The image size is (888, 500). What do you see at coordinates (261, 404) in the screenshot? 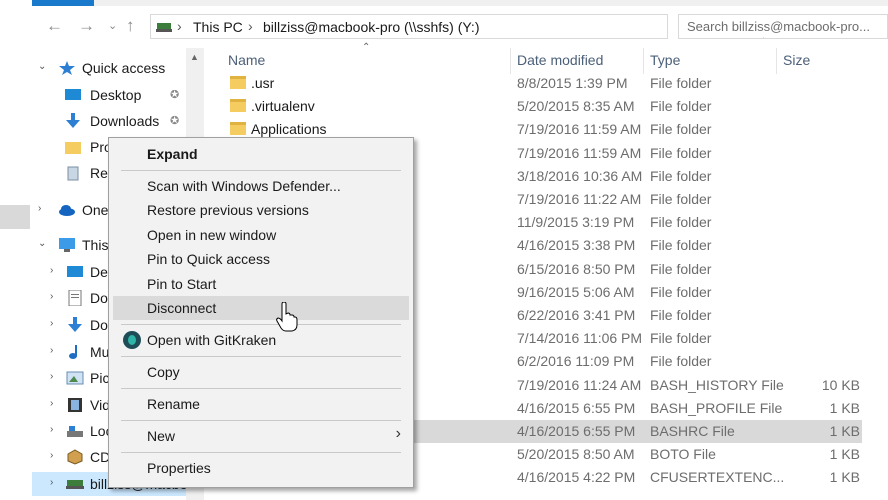
I see `menu-rename: Rename` at bounding box center [261, 404].